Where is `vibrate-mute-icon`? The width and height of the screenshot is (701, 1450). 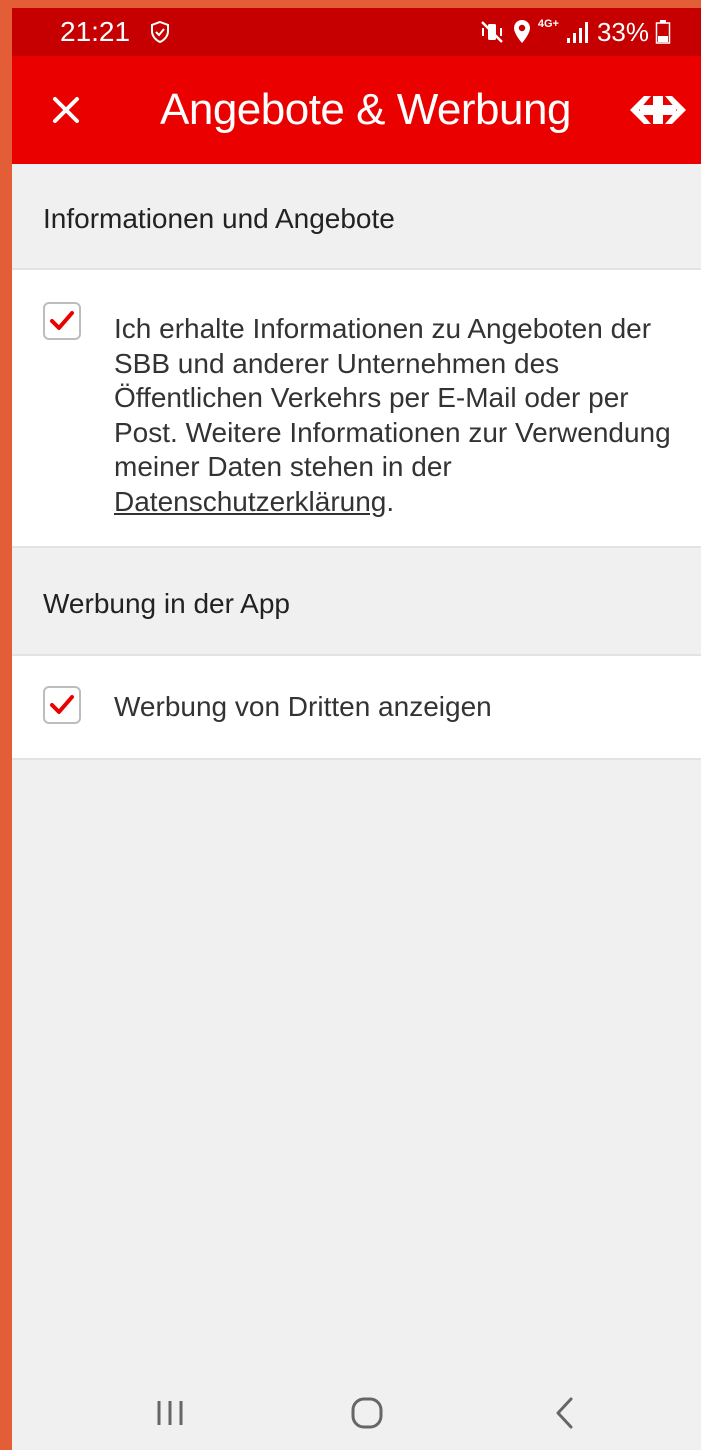
vibrate-mute-icon is located at coordinates (491, 32).